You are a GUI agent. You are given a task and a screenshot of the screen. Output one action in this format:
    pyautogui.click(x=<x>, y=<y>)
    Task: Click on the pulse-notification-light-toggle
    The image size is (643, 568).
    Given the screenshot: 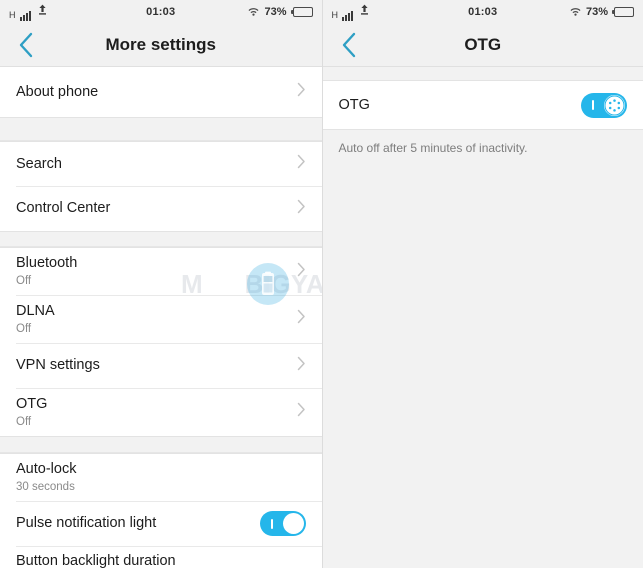 What is the action you would take?
    pyautogui.click(x=282, y=523)
    